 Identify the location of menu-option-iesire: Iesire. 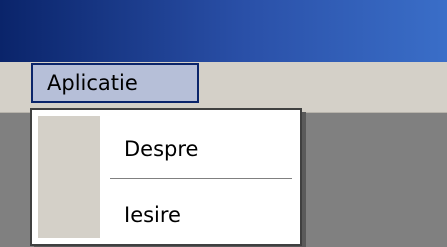
(152, 215).